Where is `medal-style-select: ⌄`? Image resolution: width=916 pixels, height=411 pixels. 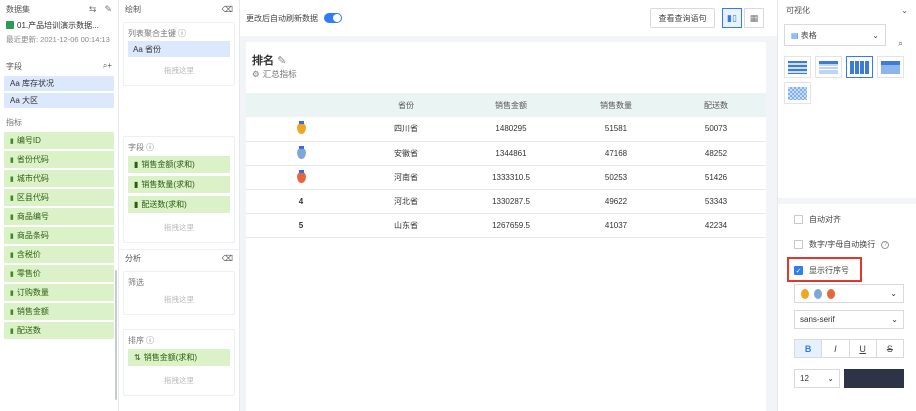
medal-style-select: ⌄ is located at coordinates (849, 293).